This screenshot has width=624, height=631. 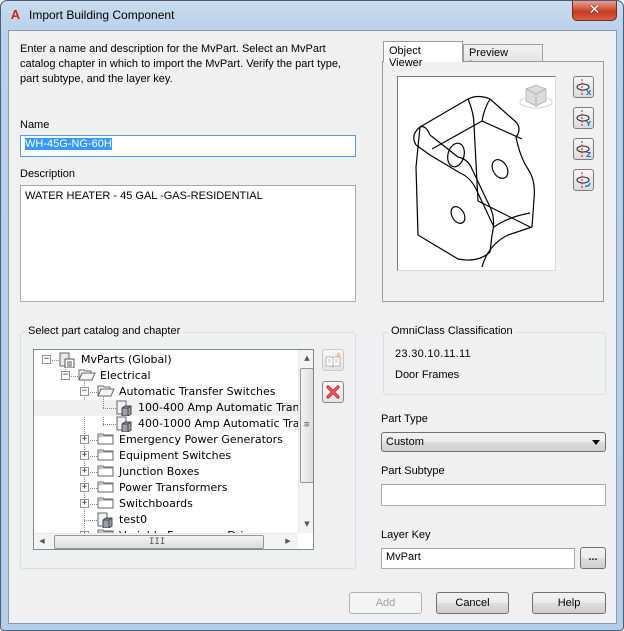 I want to click on tree-item: + Junction Boxes, so click(x=166, y=472).